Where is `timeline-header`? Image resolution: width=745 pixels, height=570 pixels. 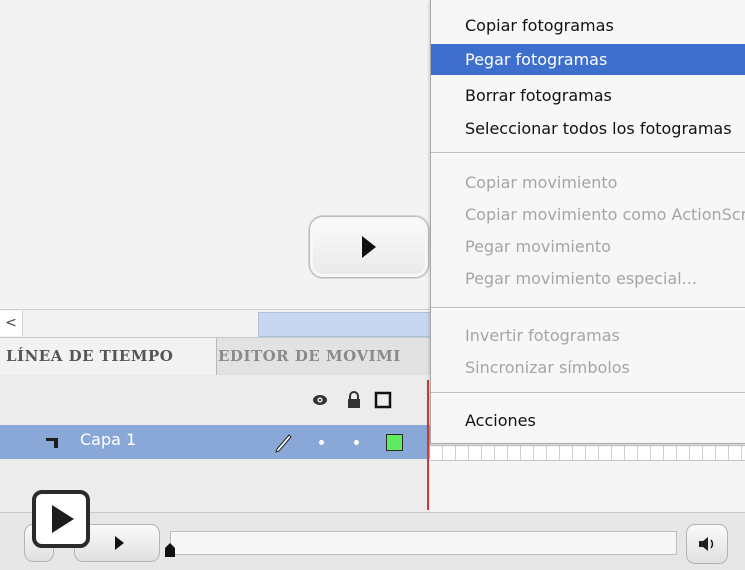 timeline-header is located at coordinates (215, 400).